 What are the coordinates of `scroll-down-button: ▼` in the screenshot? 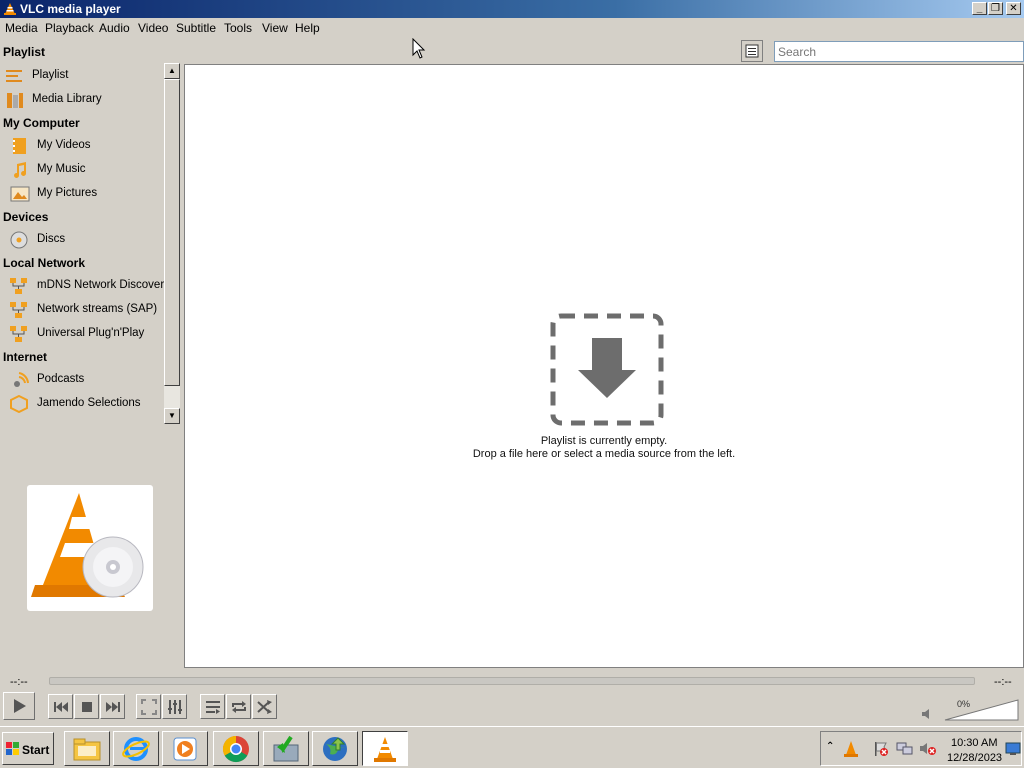 It's located at (172, 416).